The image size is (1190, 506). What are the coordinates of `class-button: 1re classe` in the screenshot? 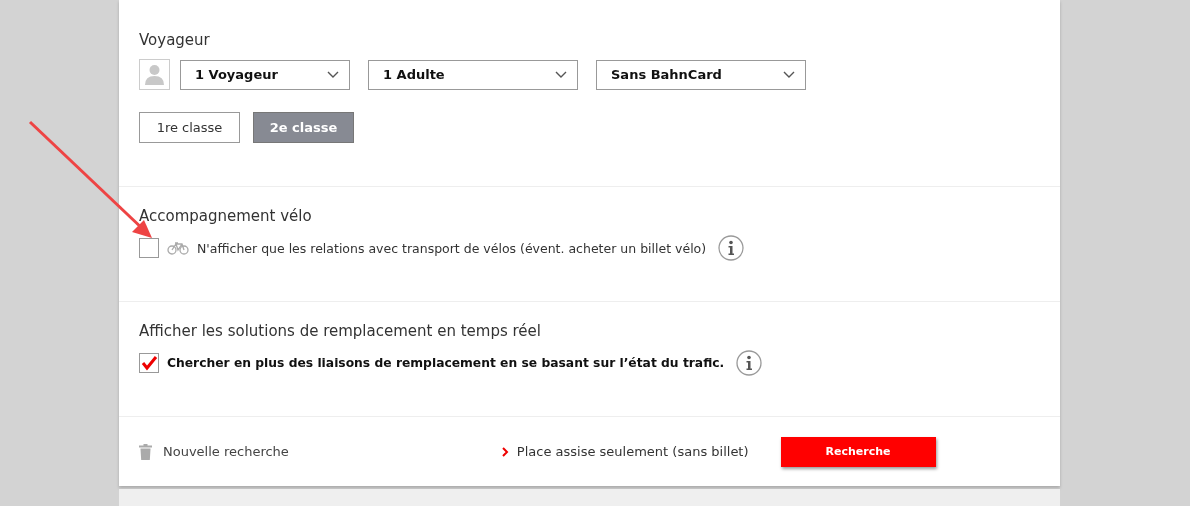 It's located at (189, 127).